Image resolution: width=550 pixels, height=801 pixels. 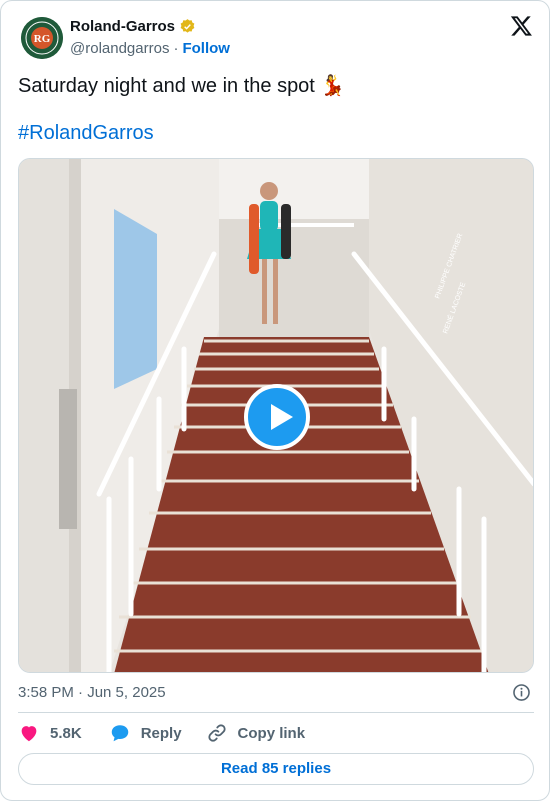 I want to click on like-count: 5.8K, so click(x=66, y=733).